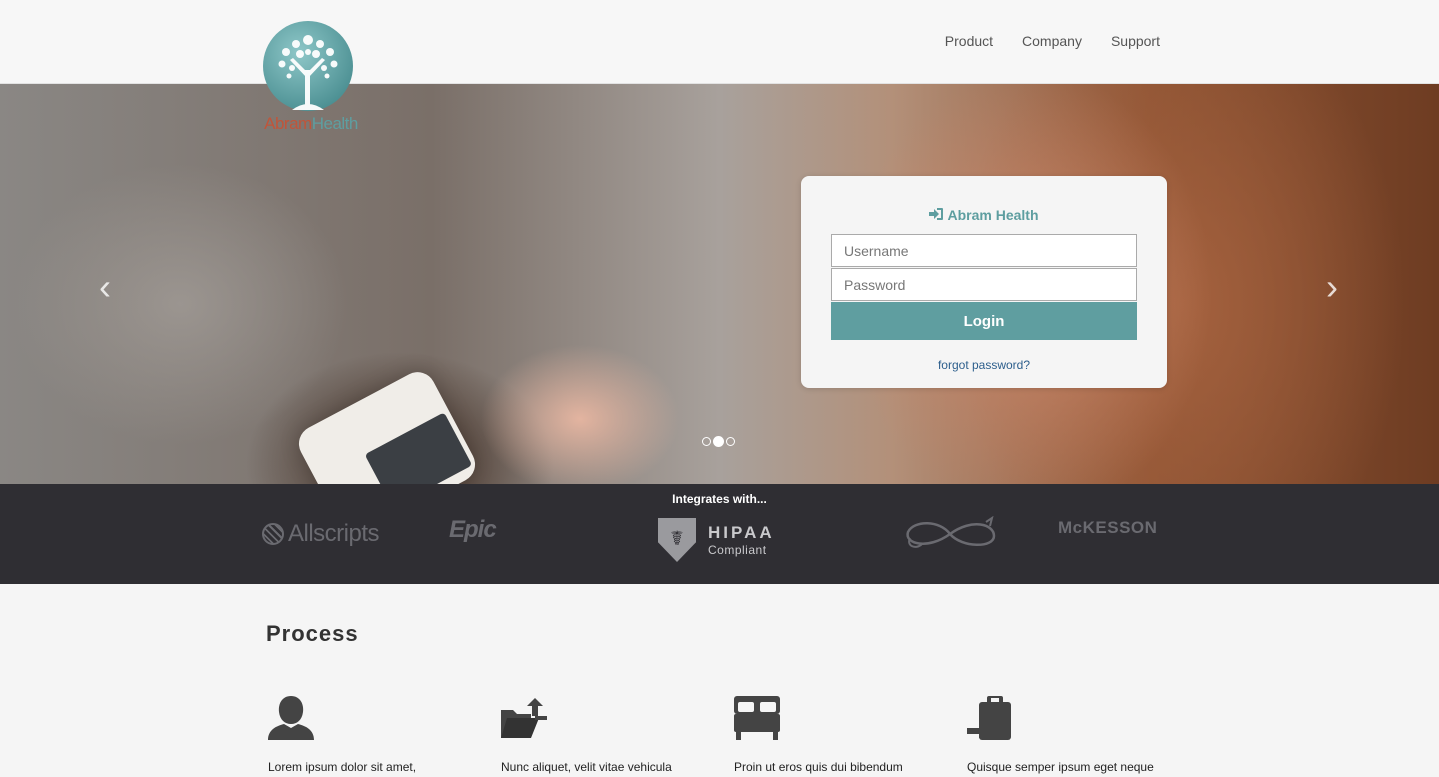 The image size is (1439, 777). Describe the element at coordinates (757, 718) in the screenshot. I see `bed-icon` at that location.